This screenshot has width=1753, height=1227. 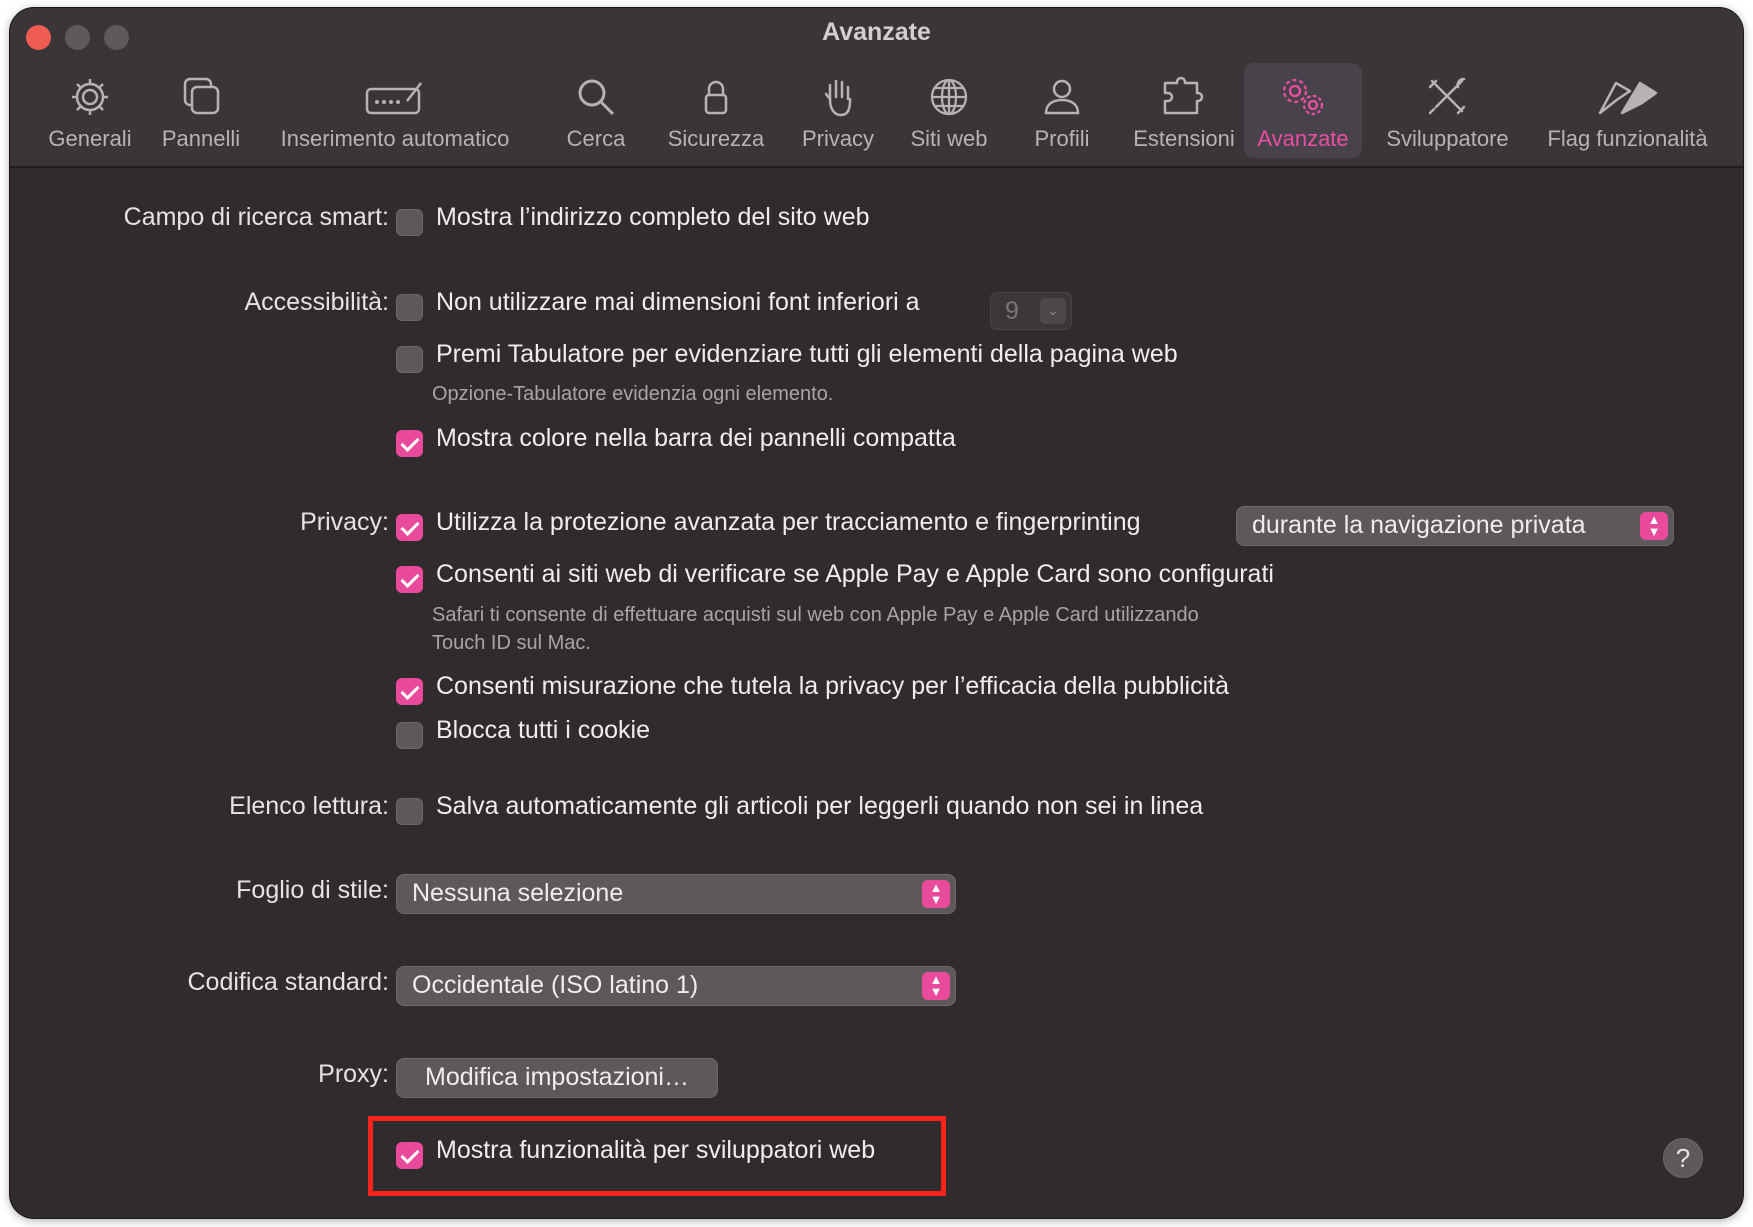 I want to click on block-cookies-checkbox, so click(x=409, y=735).